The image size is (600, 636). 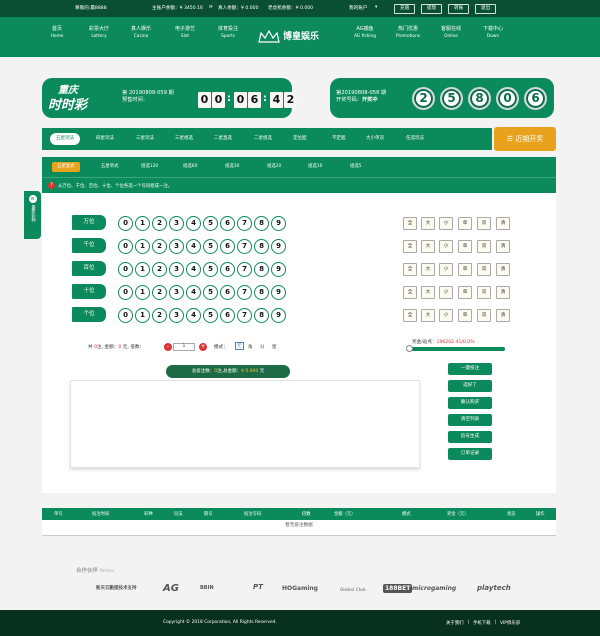 What do you see at coordinates (358, 8) in the screenshot?
I see `my-account-menu: 我的账户` at bounding box center [358, 8].